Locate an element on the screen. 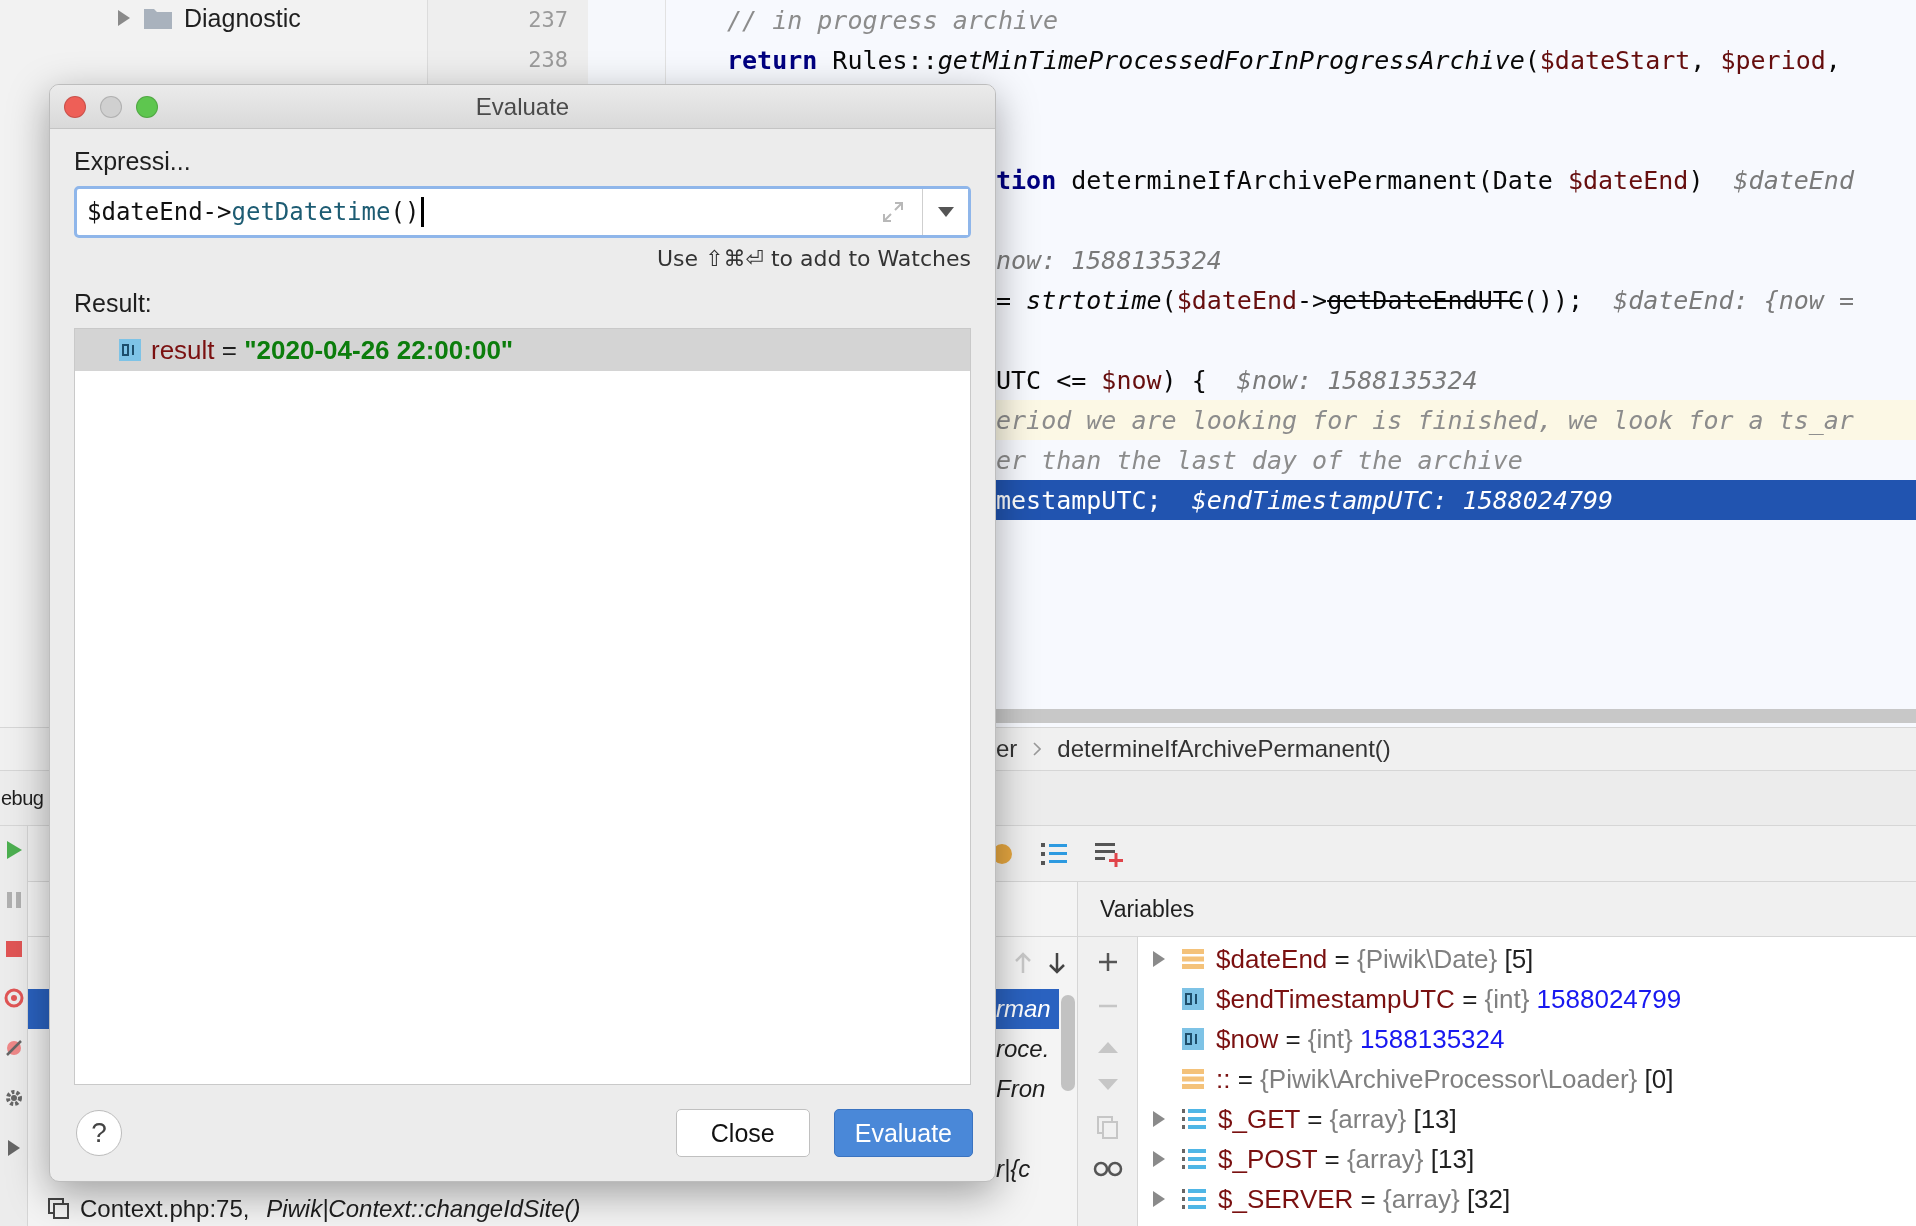  code-line: tion determineIfArchivePermanent(Date $dateEnd) $dateEnd is located at coordinates (1425, 180).